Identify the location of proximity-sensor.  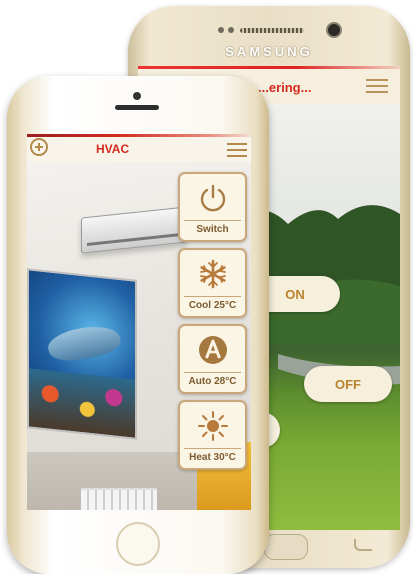
(221, 30).